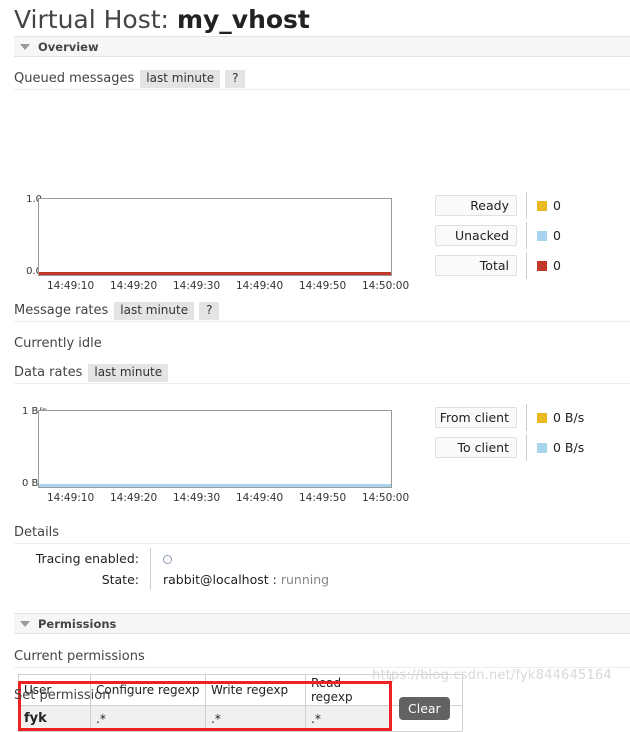 The width and height of the screenshot is (630, 732). What do you see at coordinates (148, 718) in the screenshot?
I see `cell-configure-regexp: .*` at bounding box center [148, 718].